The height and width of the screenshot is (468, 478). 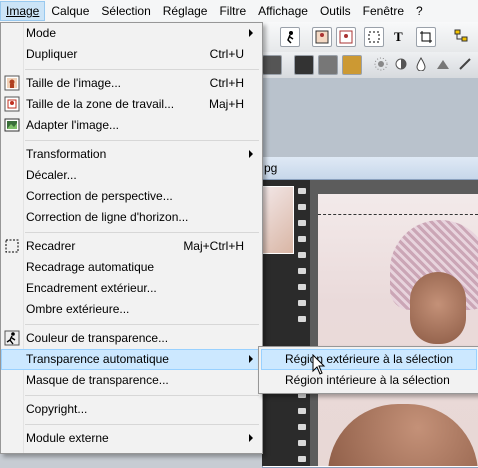 What do you see at coordinates (12, 125) in the screenshot?
I see `fit-image-icon` at bounding box center [12, 125].